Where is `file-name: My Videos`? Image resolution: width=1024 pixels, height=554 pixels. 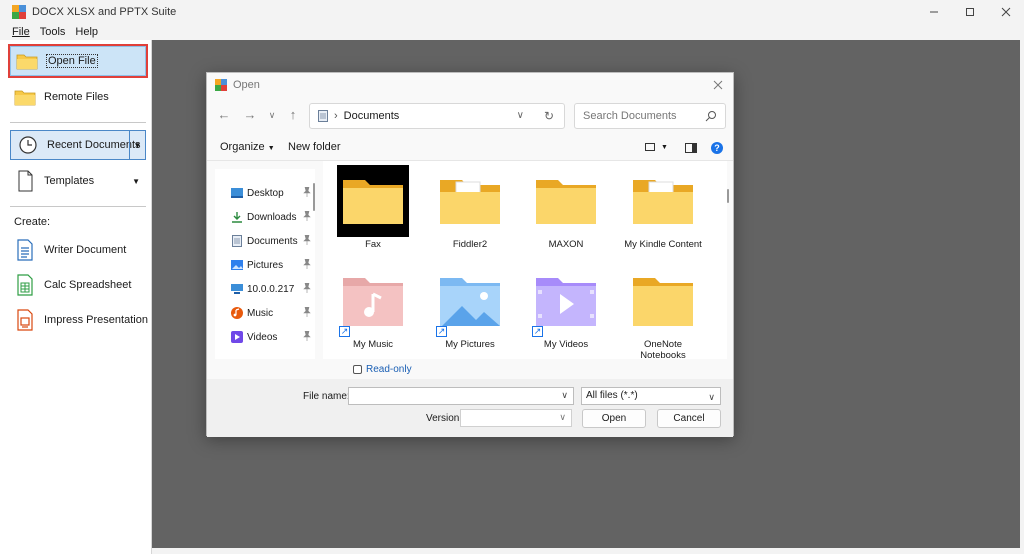 file-name: My Videos is located at coordinates (566, 344).